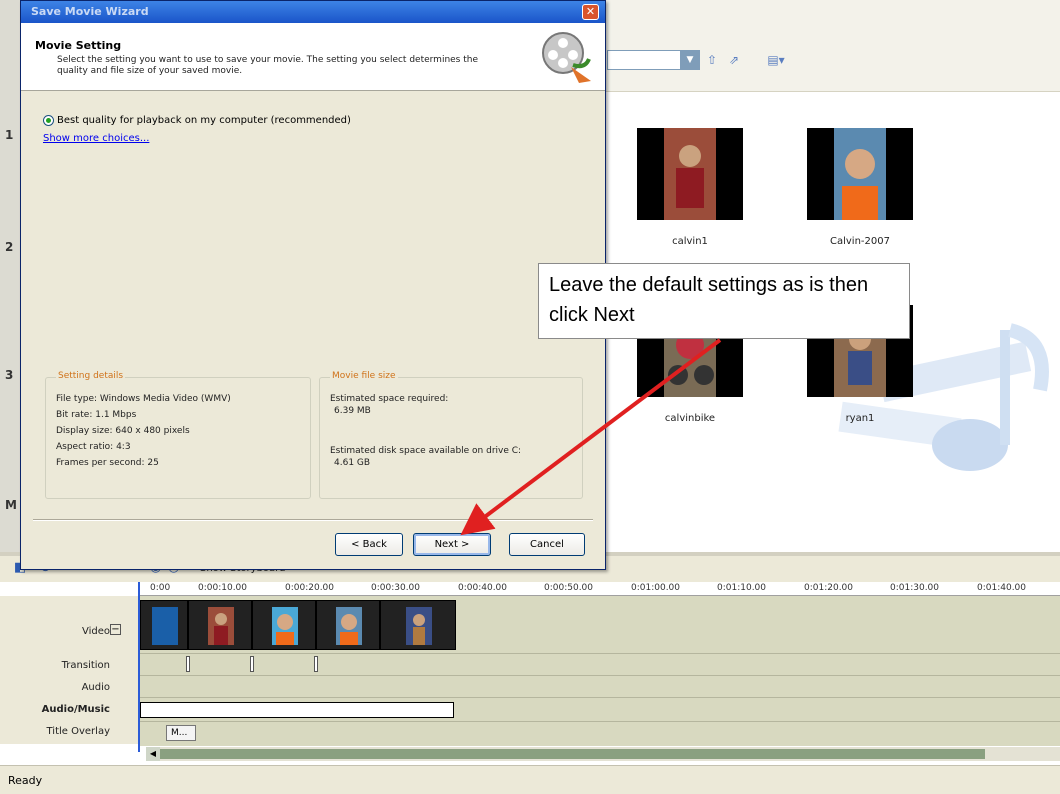 This screenshot has height=794, width=1060. Describe the element at coordinates (860, 418) in the screenshot. I see `clip-label: ryan1` at that location.